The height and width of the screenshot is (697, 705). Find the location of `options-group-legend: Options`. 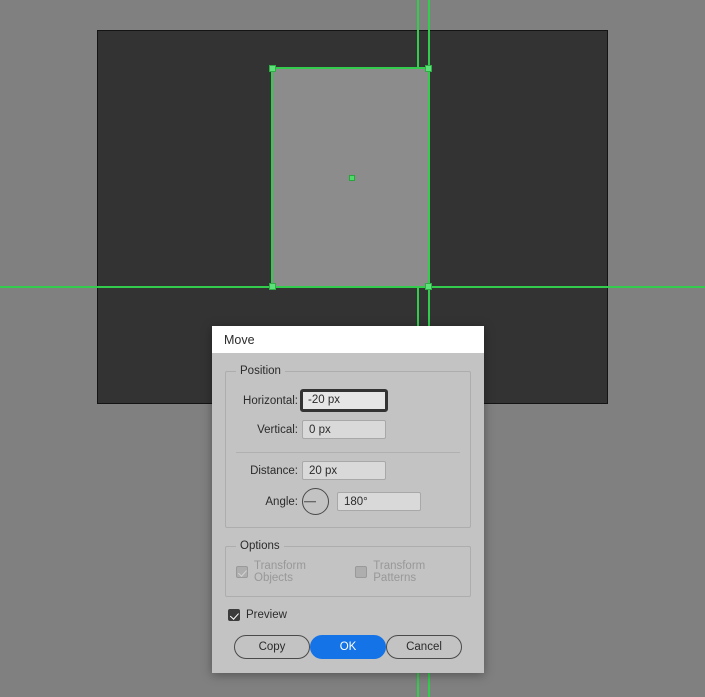

options-group-legend: Options is located at coordinates (260, 546).